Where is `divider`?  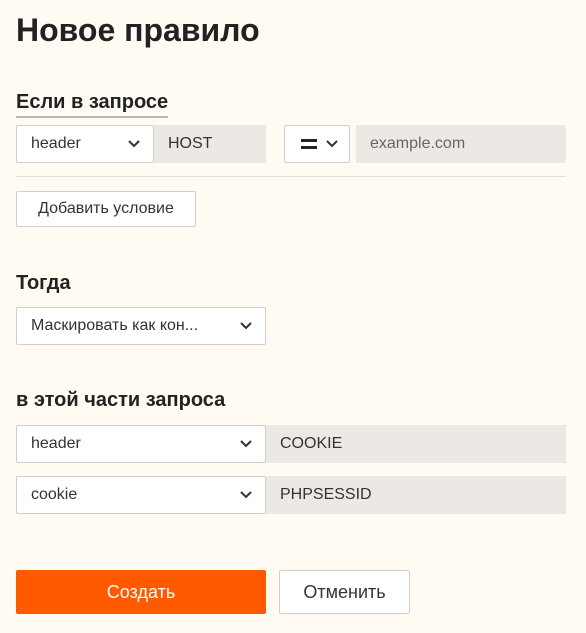 divider is located at coordinates (291, 176).